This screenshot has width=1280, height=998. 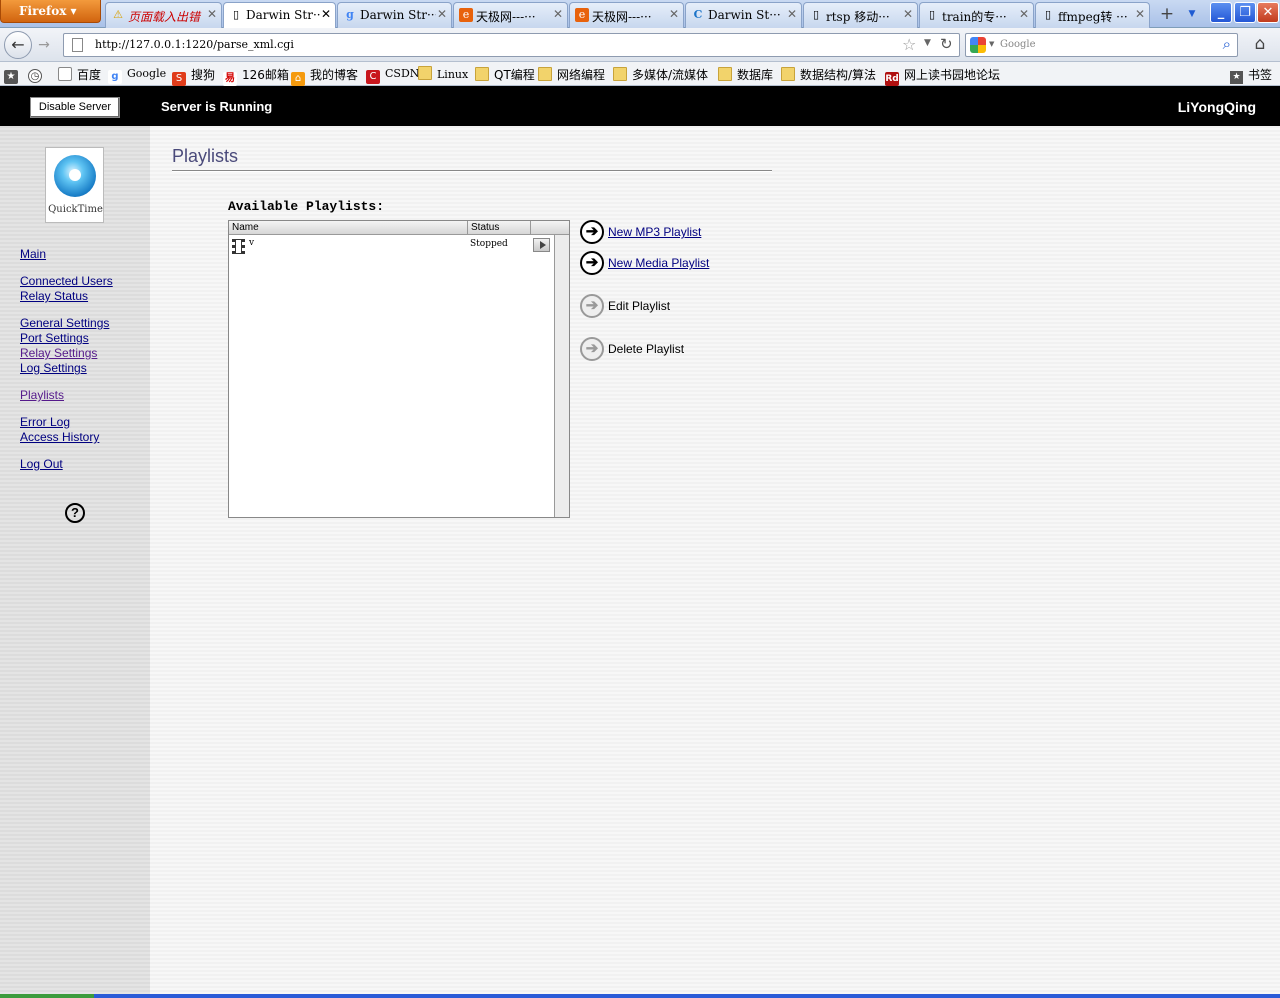 I want to click on reload-icon: ↻, so click(x=946, y=44).